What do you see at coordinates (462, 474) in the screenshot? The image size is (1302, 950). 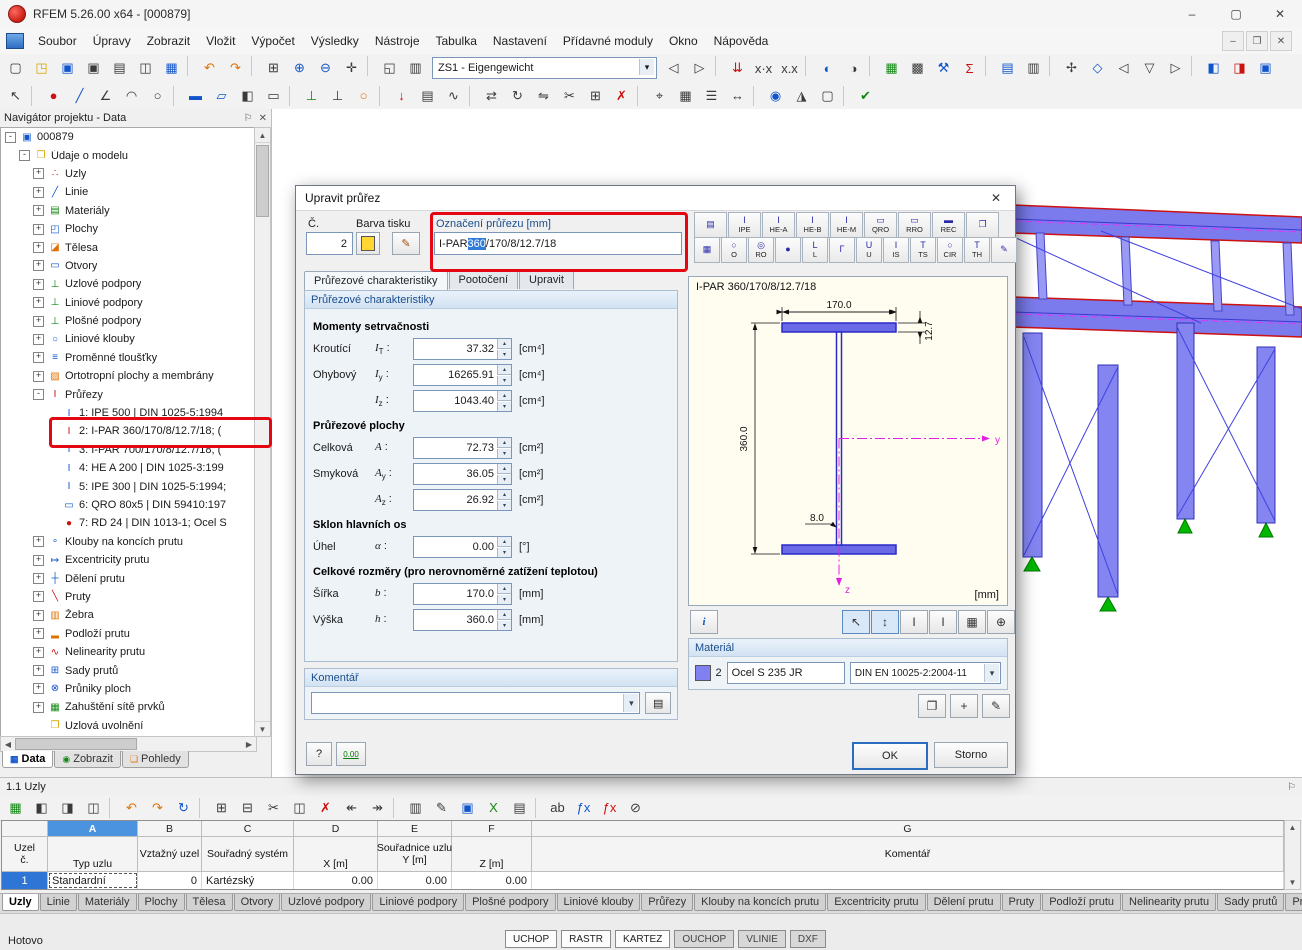 I see `value-spinner: 36.05` at bounding box center [462, 474].